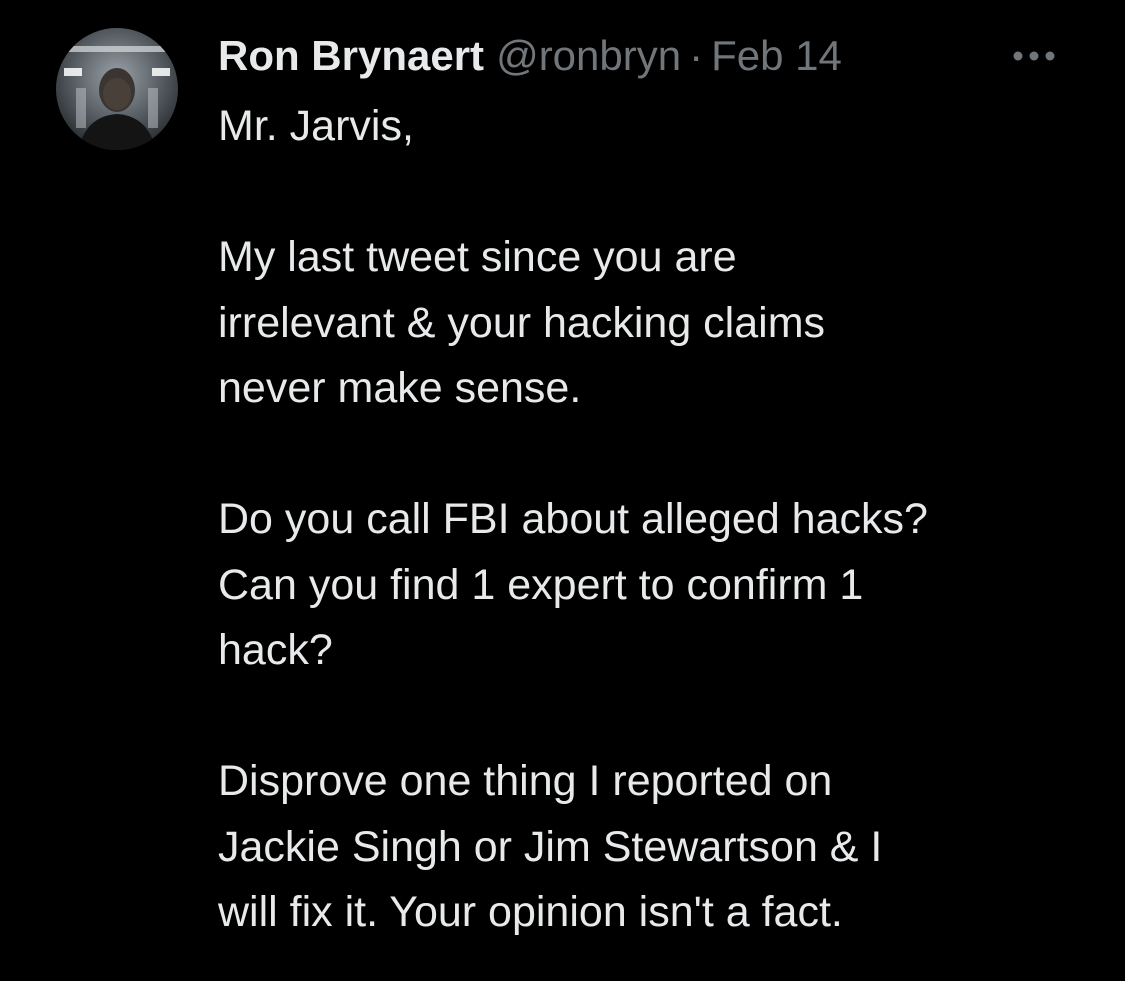  What do you see at coordinates (522, 322) in the screenshot?
I see `tweet-line: irrelevant & your hacking claims` at bounding box center [522, 322].